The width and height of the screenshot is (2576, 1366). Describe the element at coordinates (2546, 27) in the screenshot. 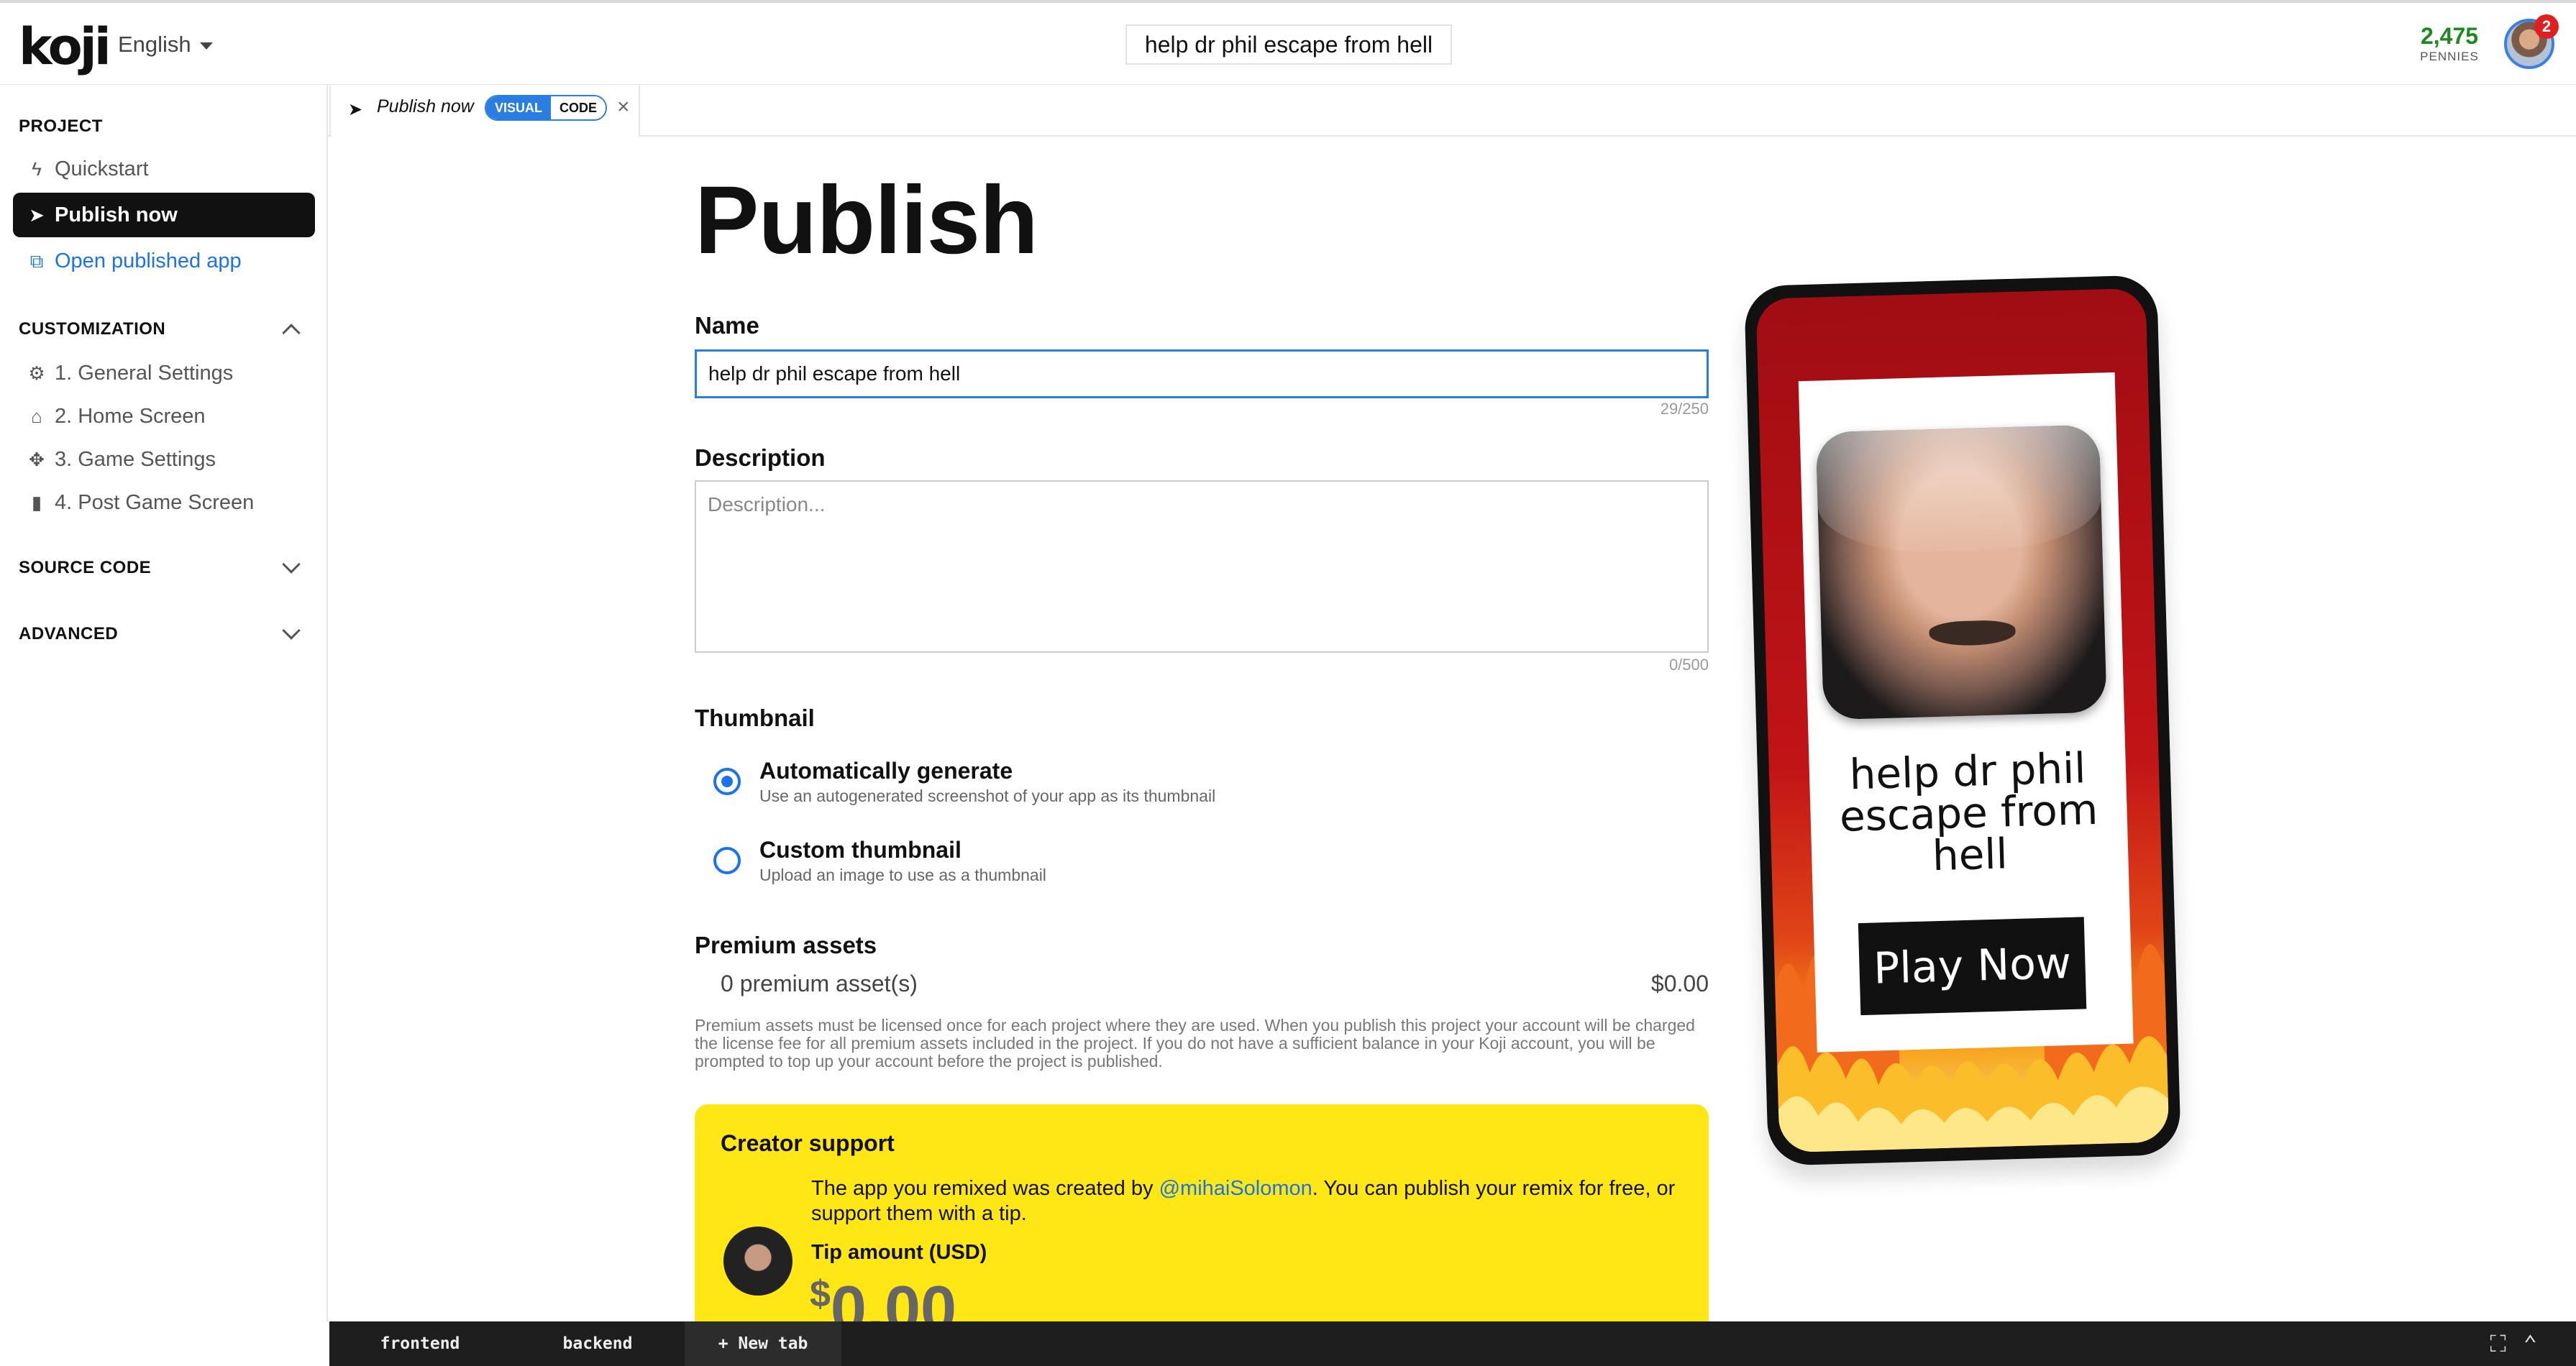

I see `notification-badge: 2` at that location.